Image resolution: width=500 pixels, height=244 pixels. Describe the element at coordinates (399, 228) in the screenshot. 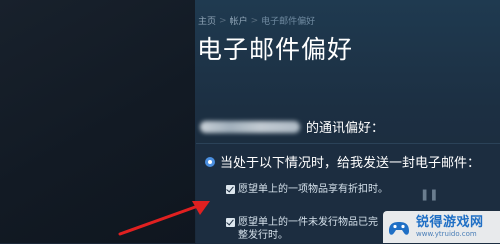

I see `gamepad-logo-icon` at that location.